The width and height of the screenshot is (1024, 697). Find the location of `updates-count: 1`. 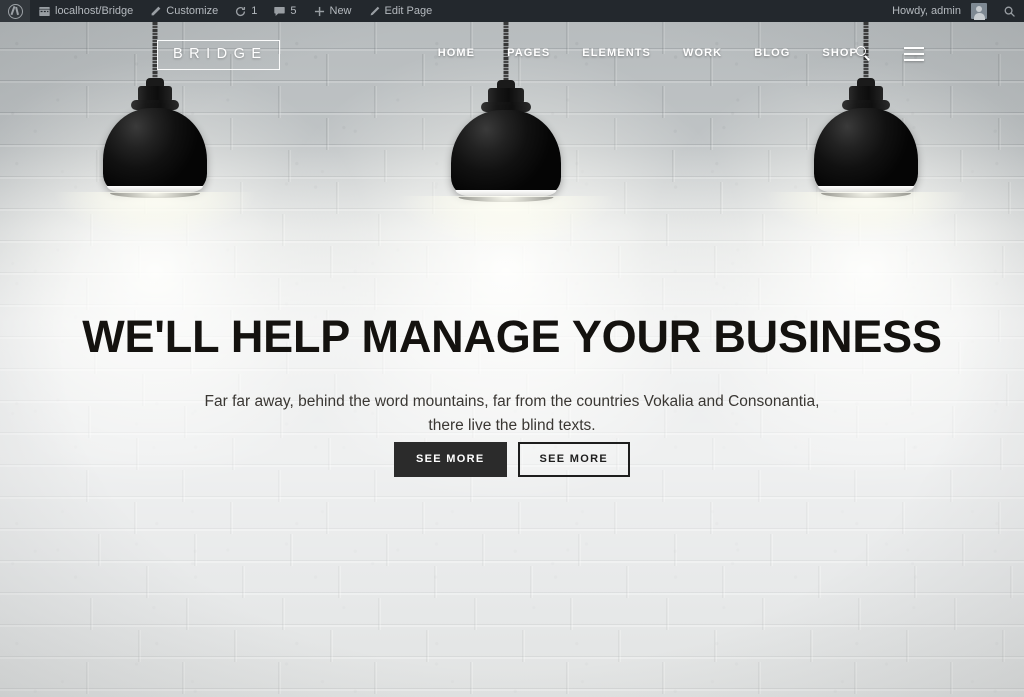

updates-count: 1 is located at coordinates (254, 11).